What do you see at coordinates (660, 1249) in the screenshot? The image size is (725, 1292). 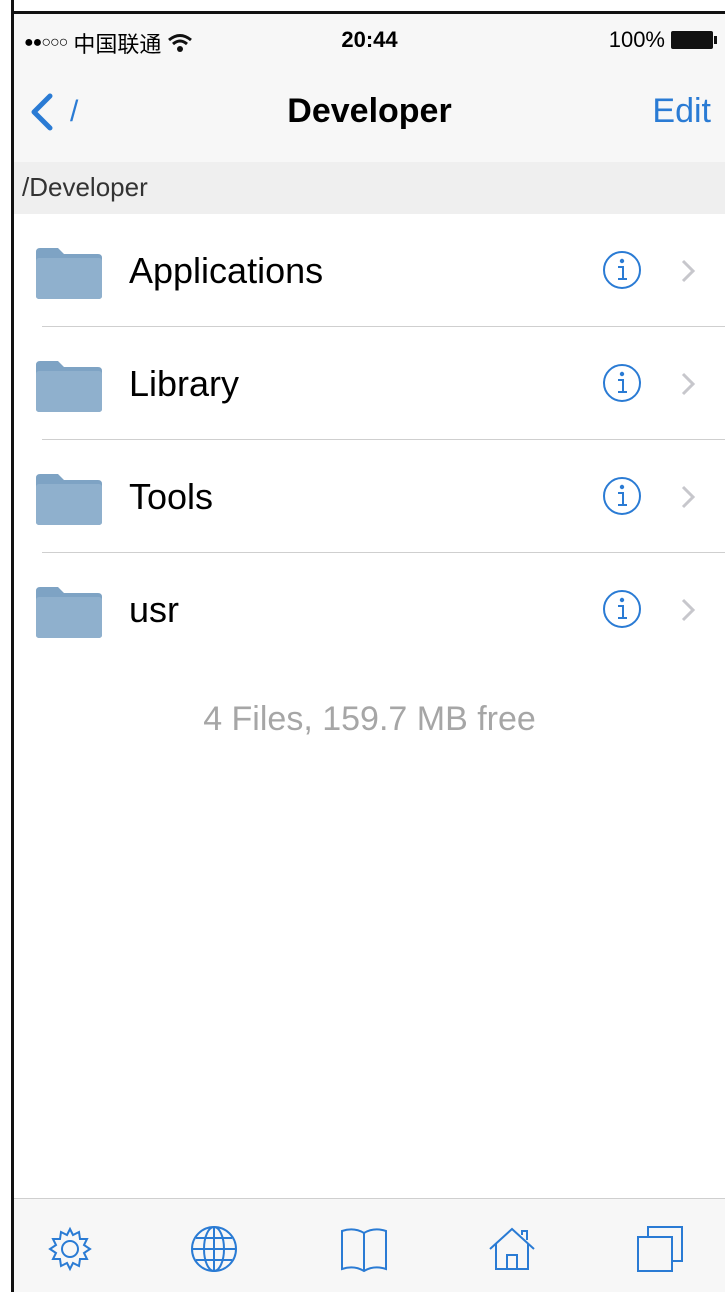 I see `windows-icon` at bounding box center [660, 1249].